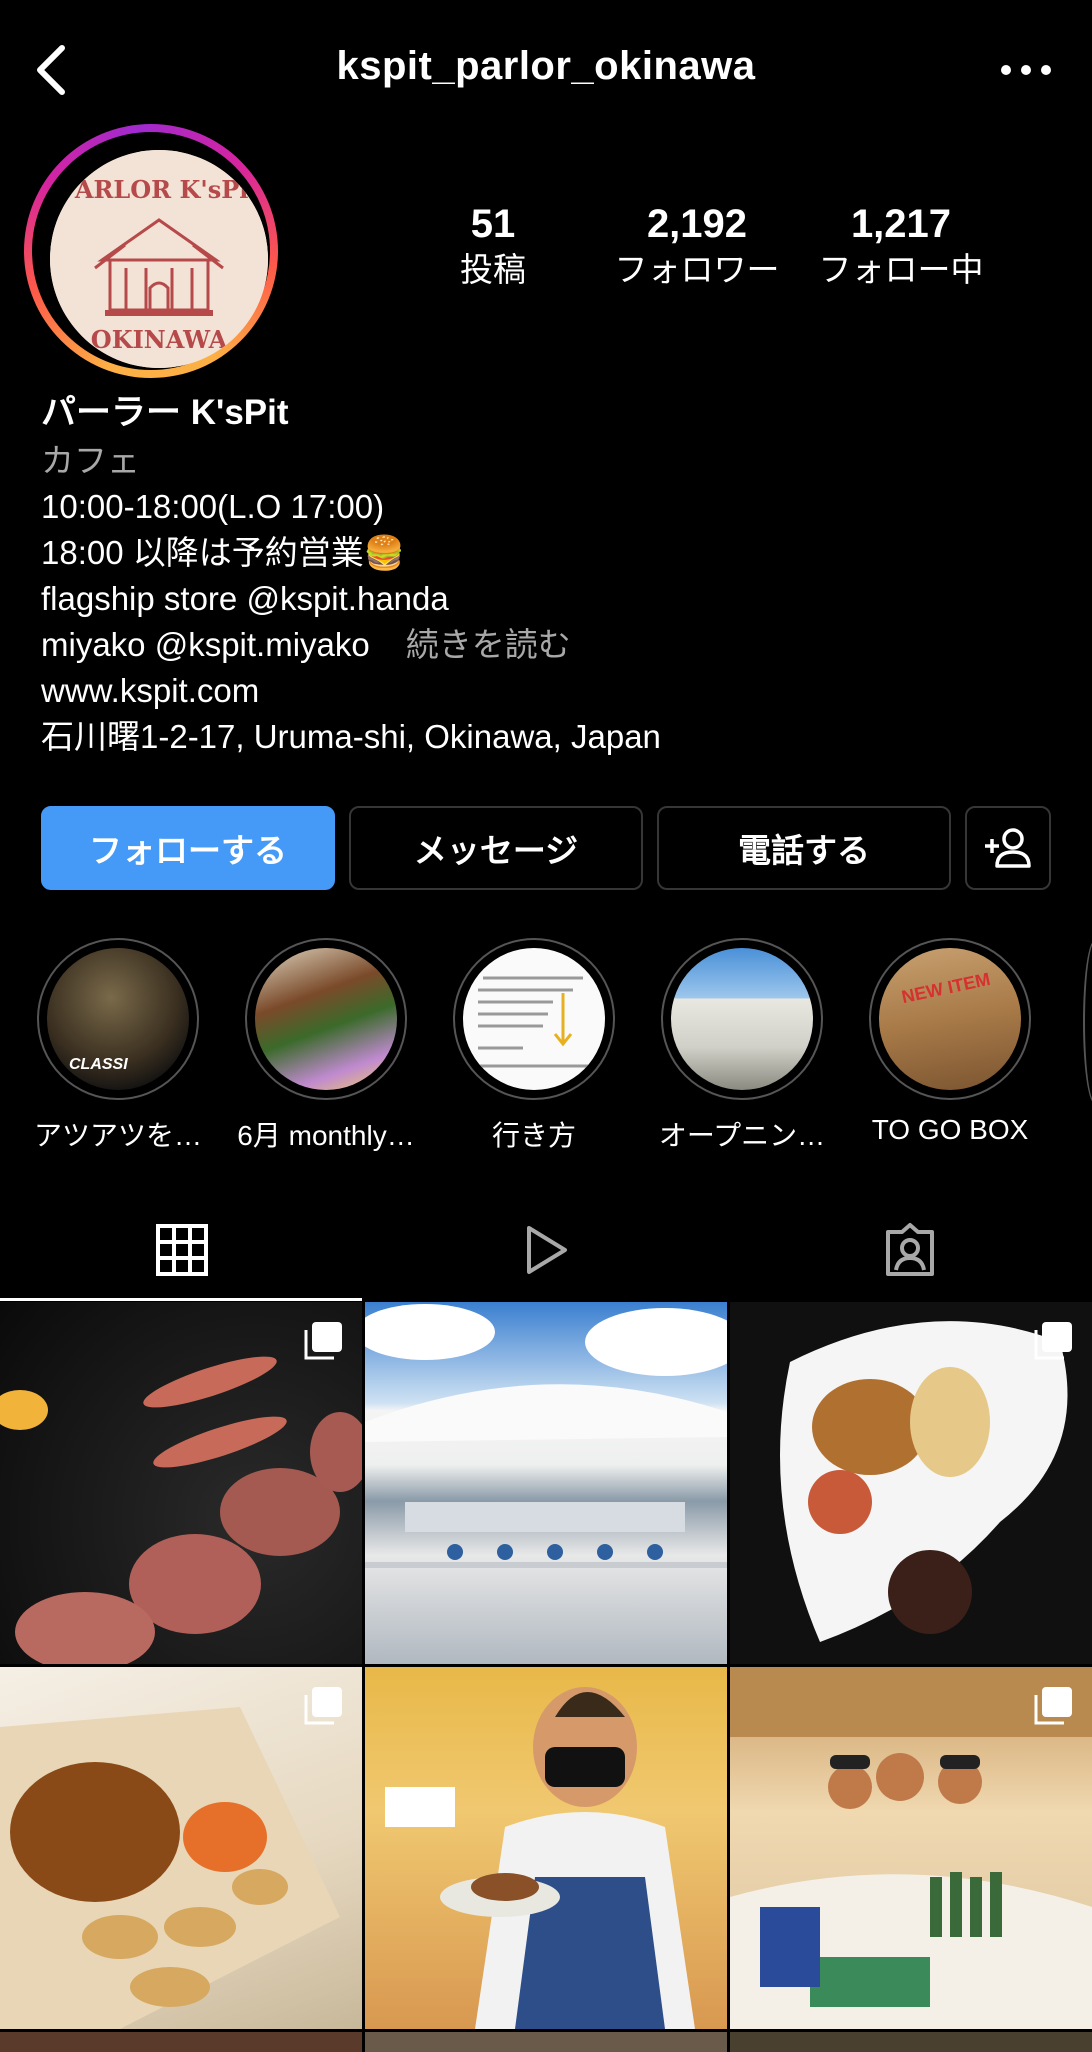 Image resolution: width=1092 pixels, height=2052 pixels. I want to click on highlight-overlay-text: CLASSI, so click(98, 1064).